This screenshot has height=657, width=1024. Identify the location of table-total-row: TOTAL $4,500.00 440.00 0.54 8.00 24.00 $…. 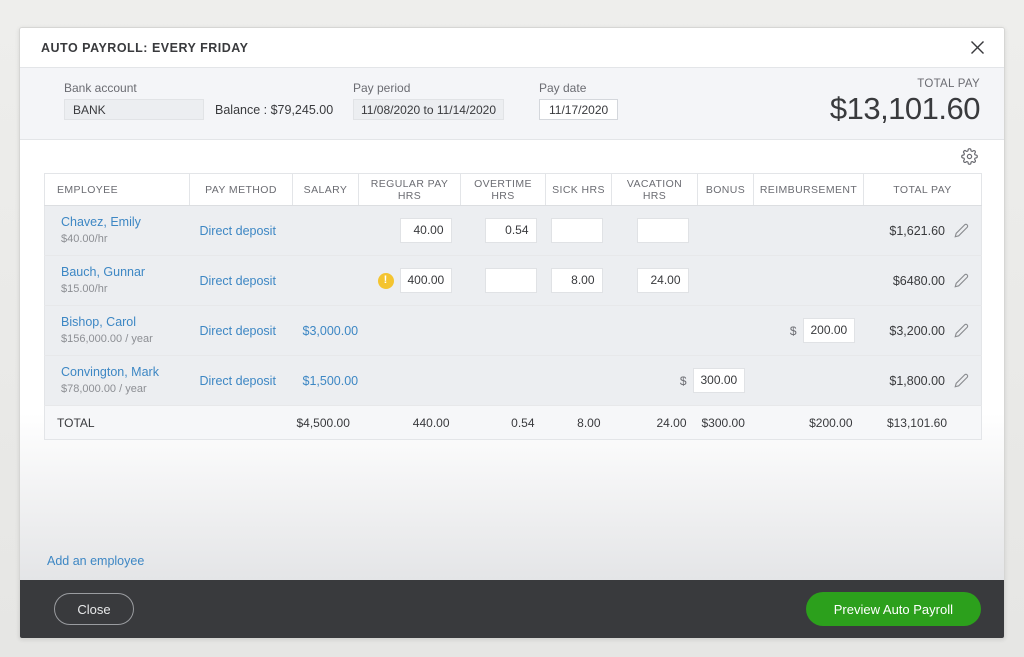
(513, 422).